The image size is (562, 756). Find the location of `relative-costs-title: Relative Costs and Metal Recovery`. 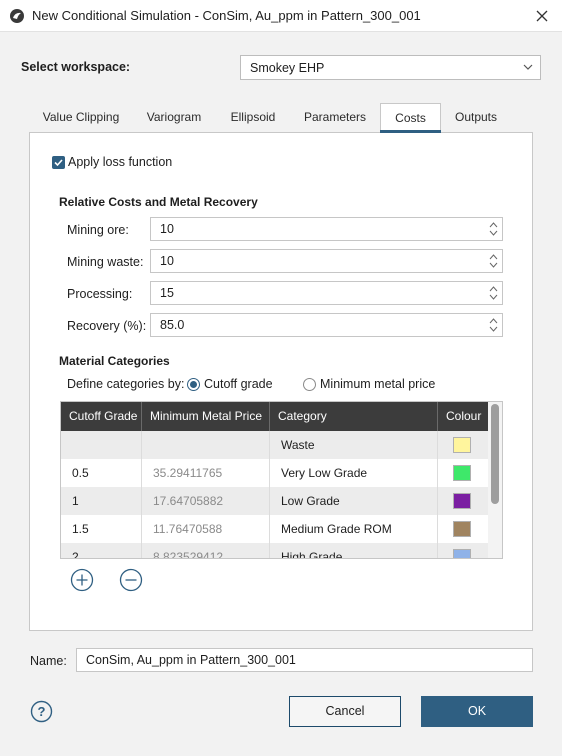

relative-costs-title: Relative Costs and Metal Recovery is located at coordinates (158, 202).